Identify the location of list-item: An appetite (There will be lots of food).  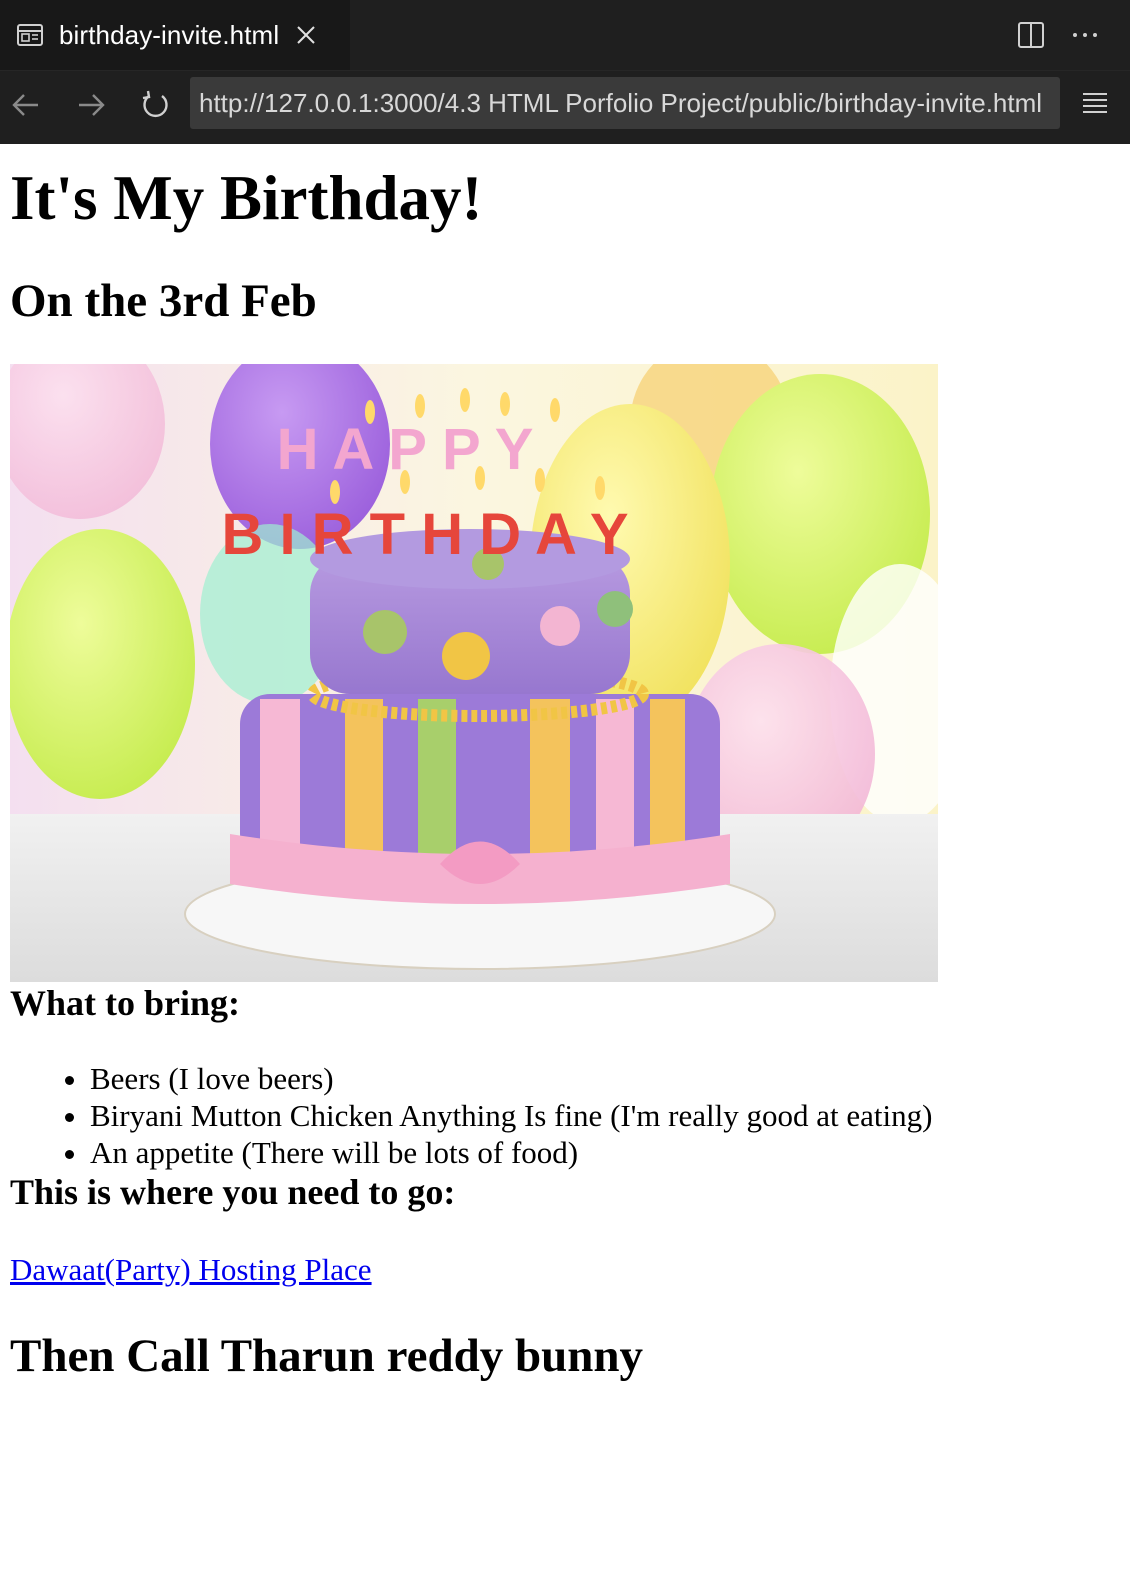
(605, 1152).